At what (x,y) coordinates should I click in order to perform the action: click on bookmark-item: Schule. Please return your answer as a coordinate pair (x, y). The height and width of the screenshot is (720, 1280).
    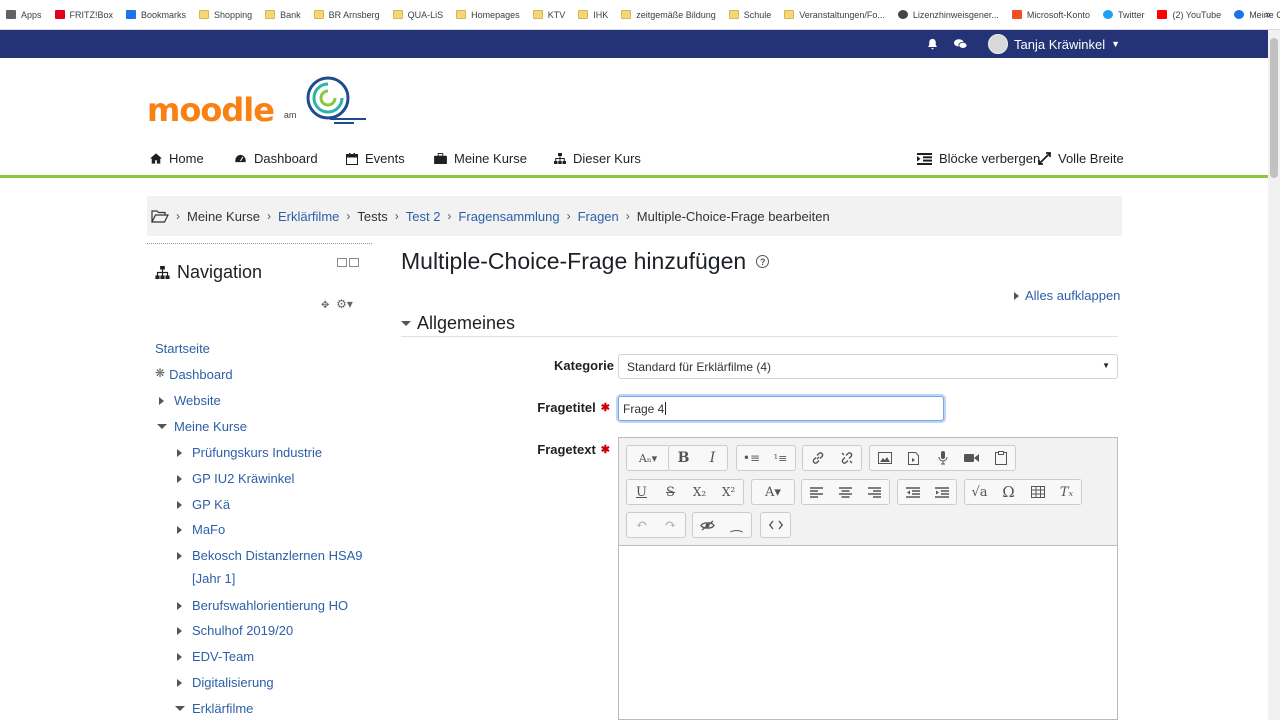
    Looking at the image, I should click on (749, 15).